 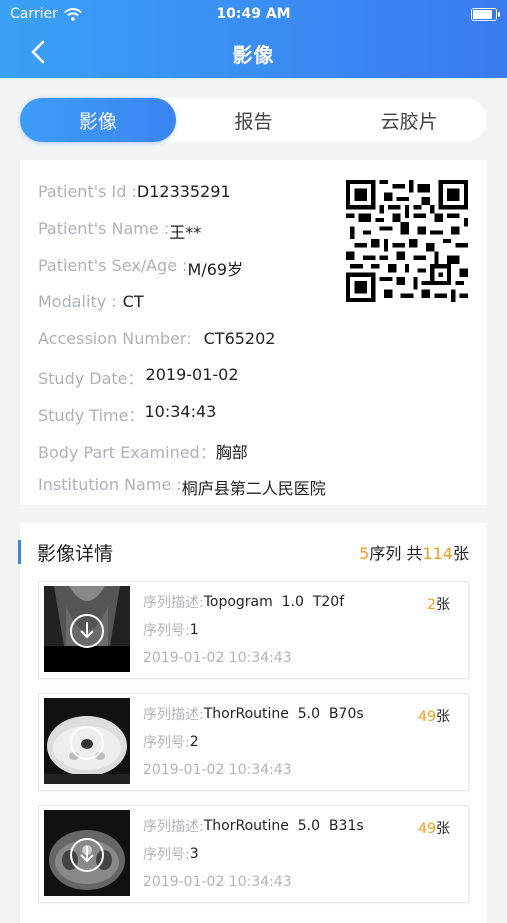 What do you see at coordinates (91, 378) in the screenshot?
I see `study-date-label: Study Date：` at bounding box center [91, 378].